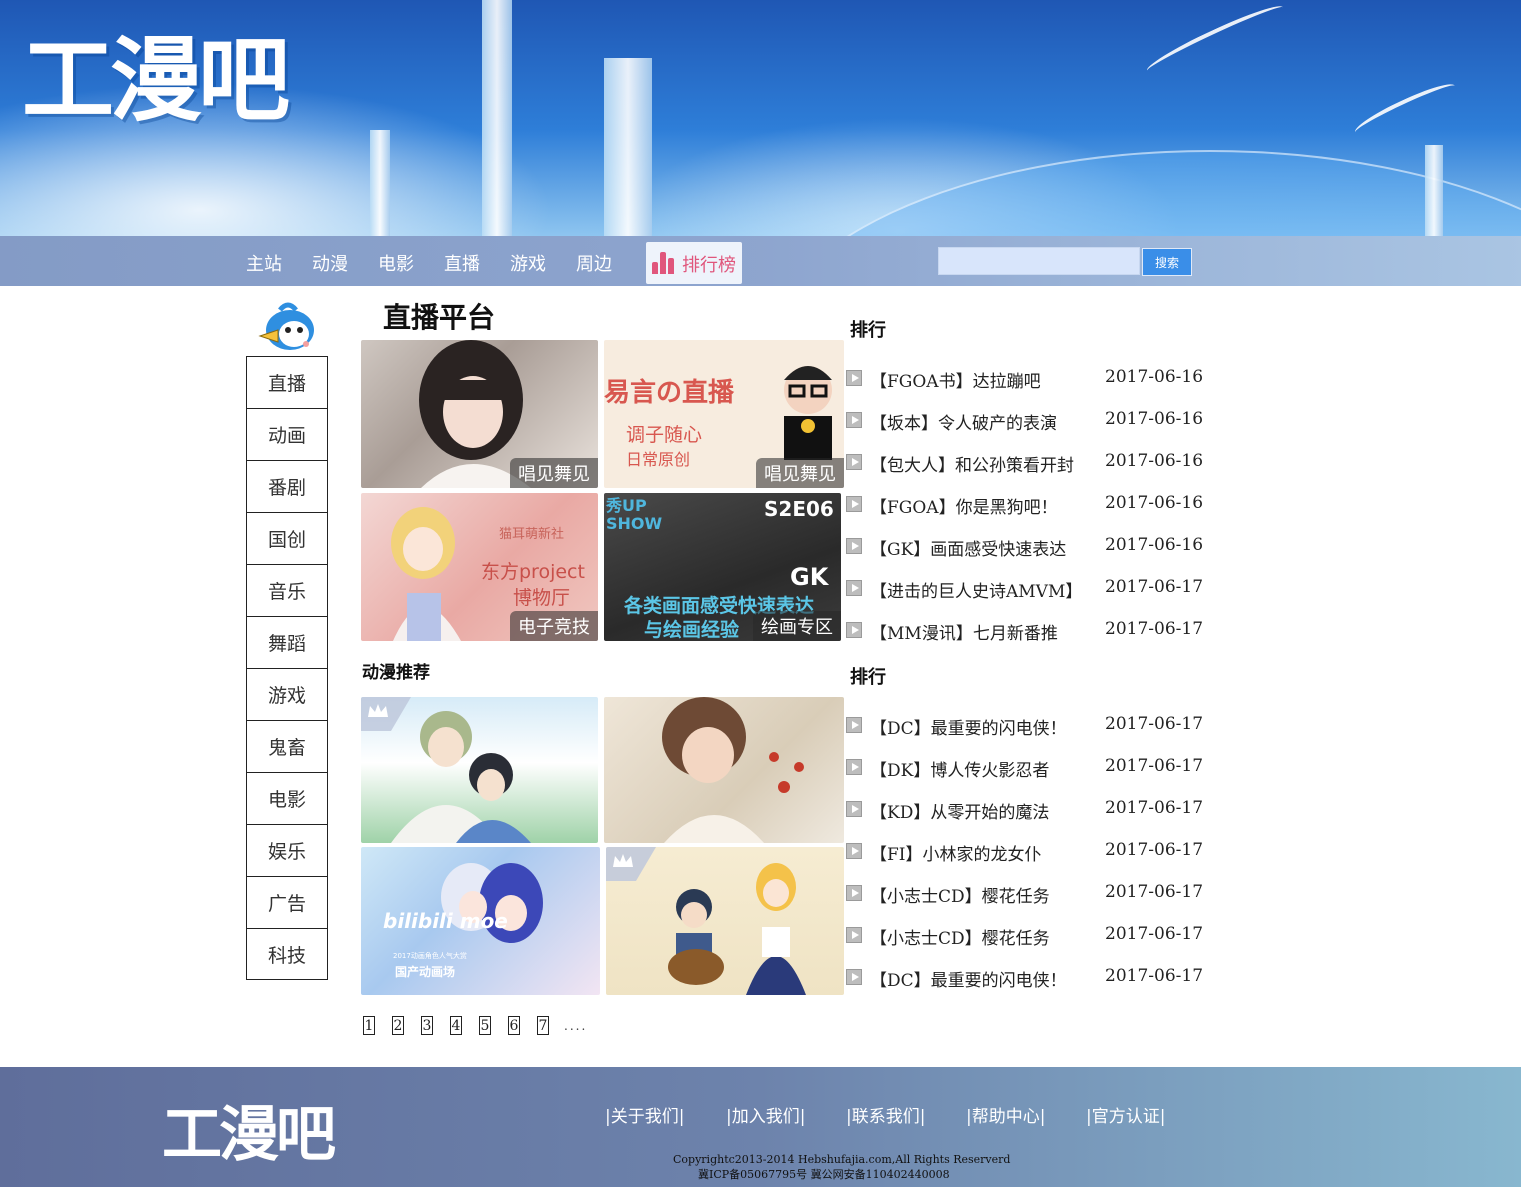 This screenshot has height=1187, width=1521. Describe the element at coordinates (1140, 193) in the screenshot. I see `banner-planet` at that location.